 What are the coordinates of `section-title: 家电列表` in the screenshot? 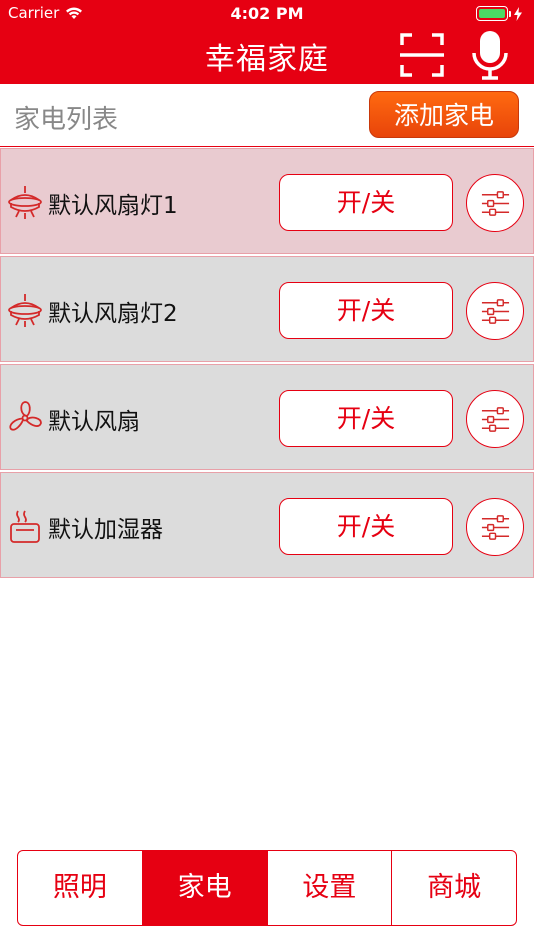 It's located at (66, 120).